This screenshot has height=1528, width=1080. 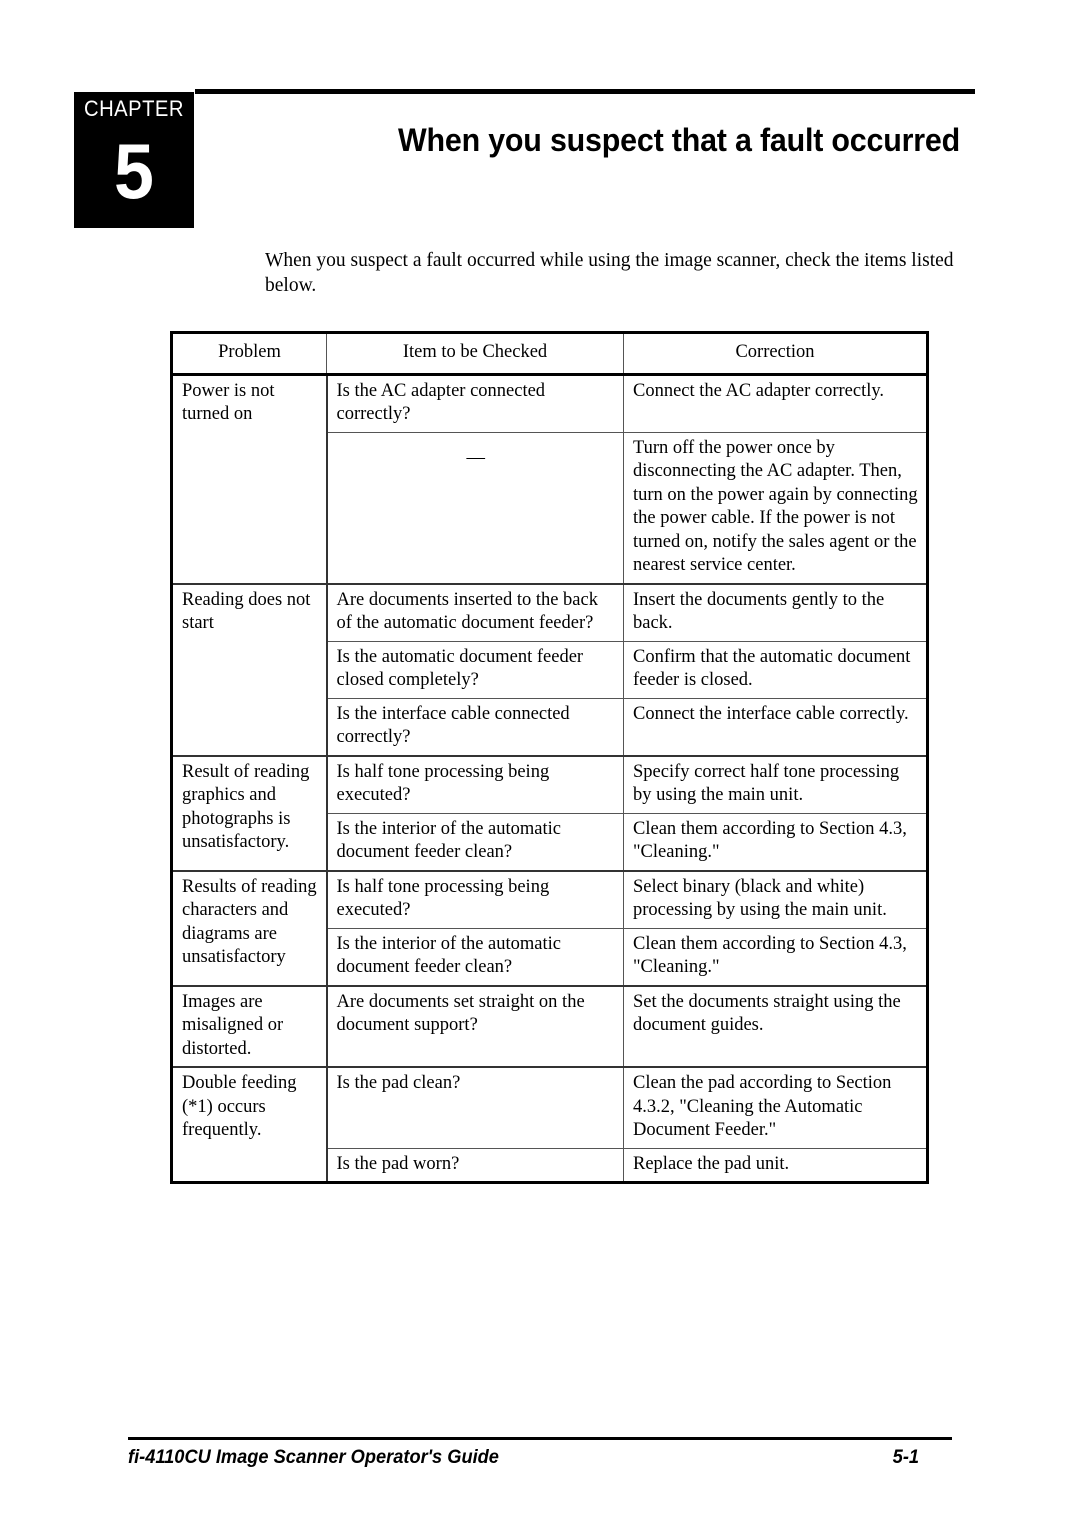 I want to click on cell-correction: Connect the interface cable correctly., so click(x=775, y=726).